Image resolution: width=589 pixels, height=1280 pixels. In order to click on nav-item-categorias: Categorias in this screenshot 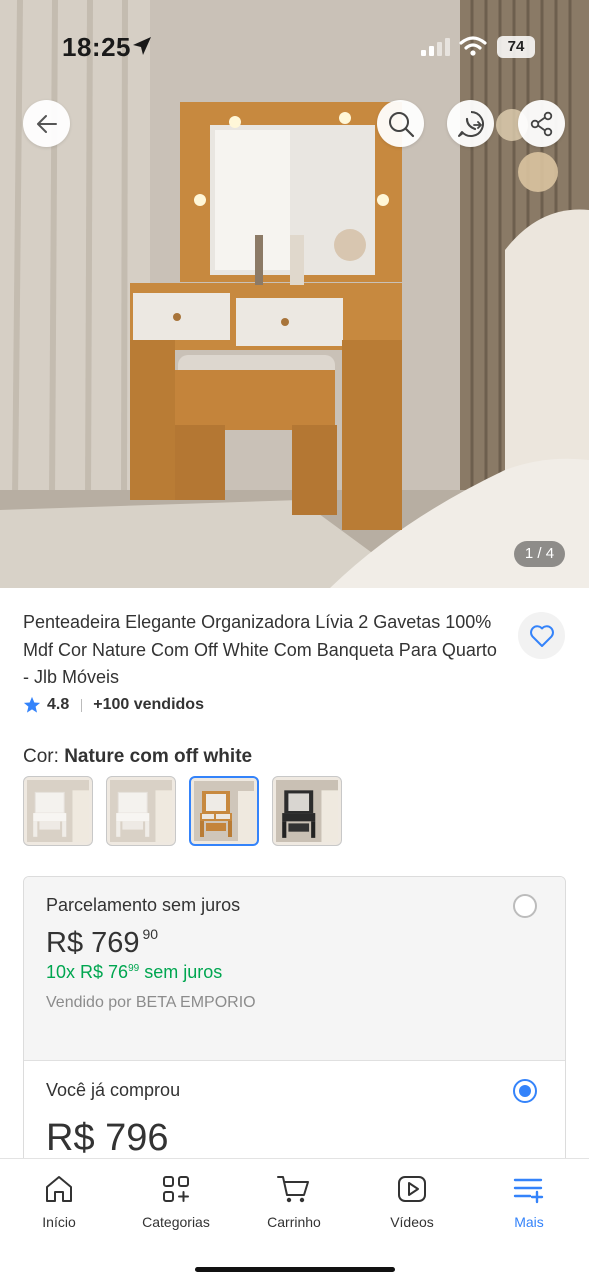, I will do `click(176, 1201)`.